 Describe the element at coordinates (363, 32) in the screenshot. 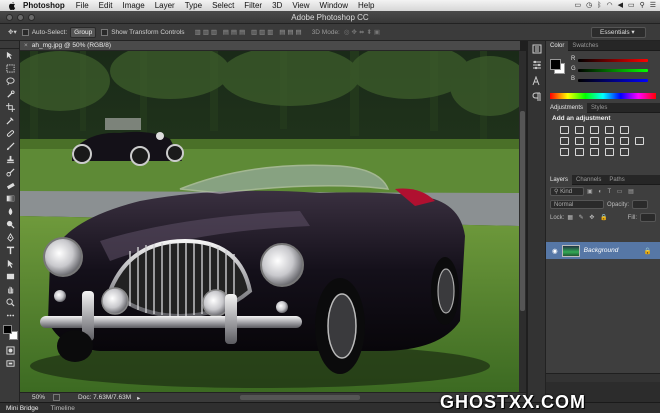

I see `3d-mode-buttons: ◎✥⬌⬍▣` at that location.